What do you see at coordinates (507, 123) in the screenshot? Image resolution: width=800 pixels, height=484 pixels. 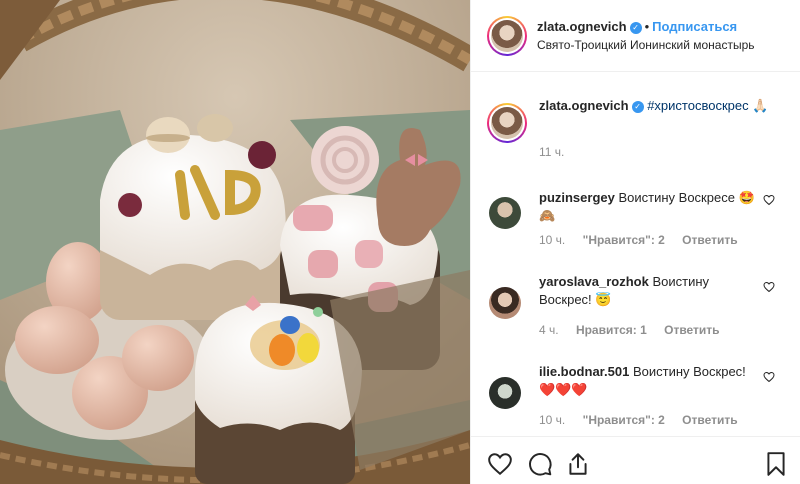 I see `caption-avatar` at bounding box center [507, 123].